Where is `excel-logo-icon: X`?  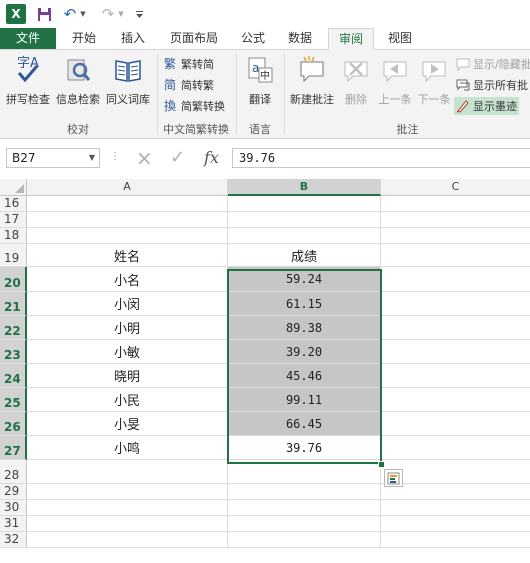
excel-logo-icon: X is located at coordinates (16, 14).